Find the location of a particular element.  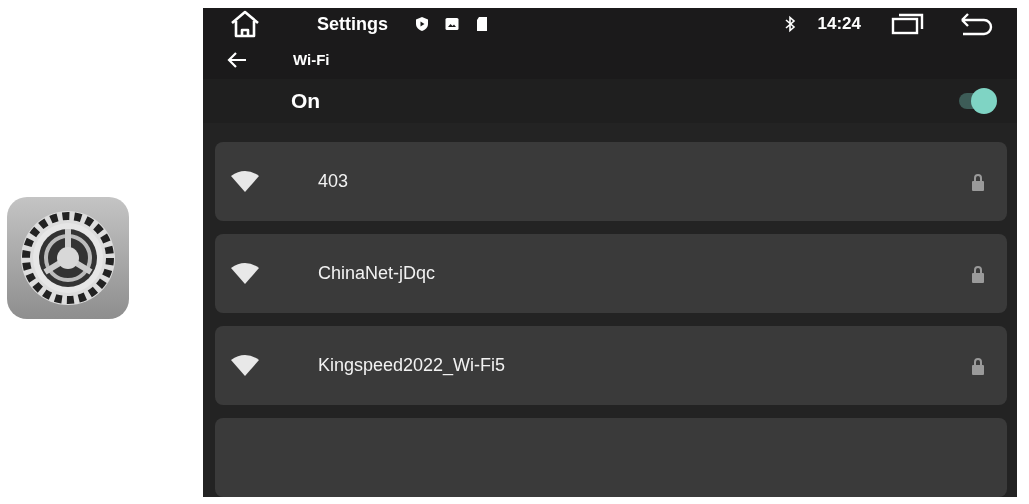

home-icon is located at coordinates (245, 24).